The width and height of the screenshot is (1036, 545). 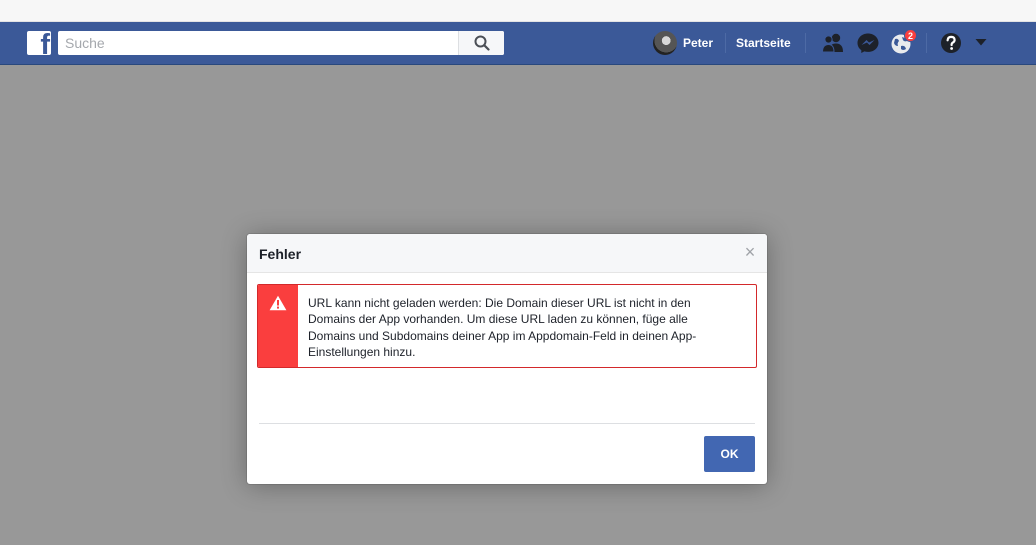 What do you see at coordinates (518, 11) in the screenshot?
I see `browser-top-strip` at bounding box center [518, 11].